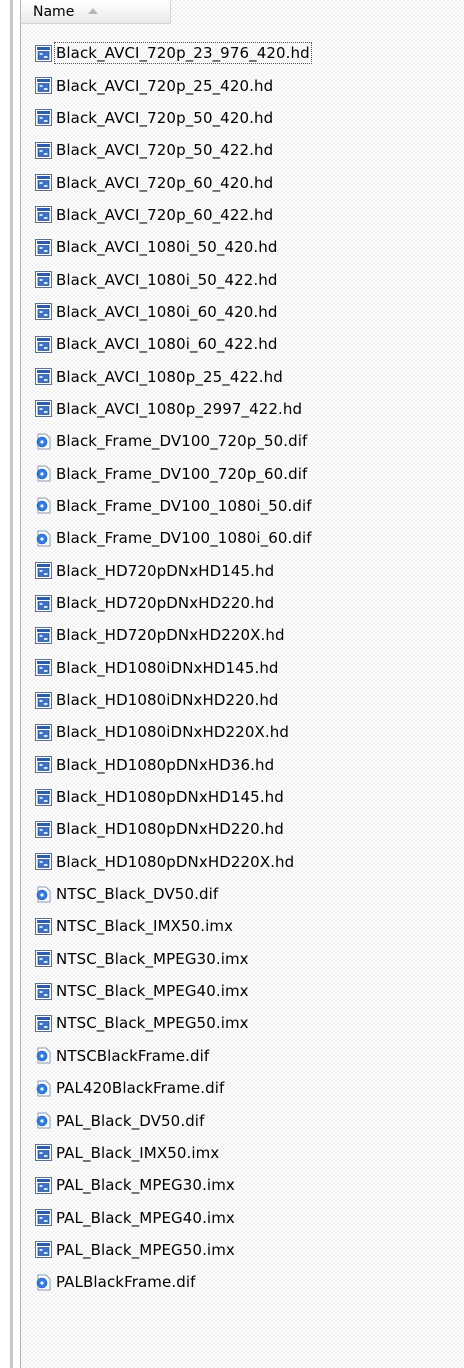 Image resolution: width=464 pixels, height=1368 pixels. I want to click on file-row: Black_AVCI_1080i_60_422.hd, so click(242, 344).